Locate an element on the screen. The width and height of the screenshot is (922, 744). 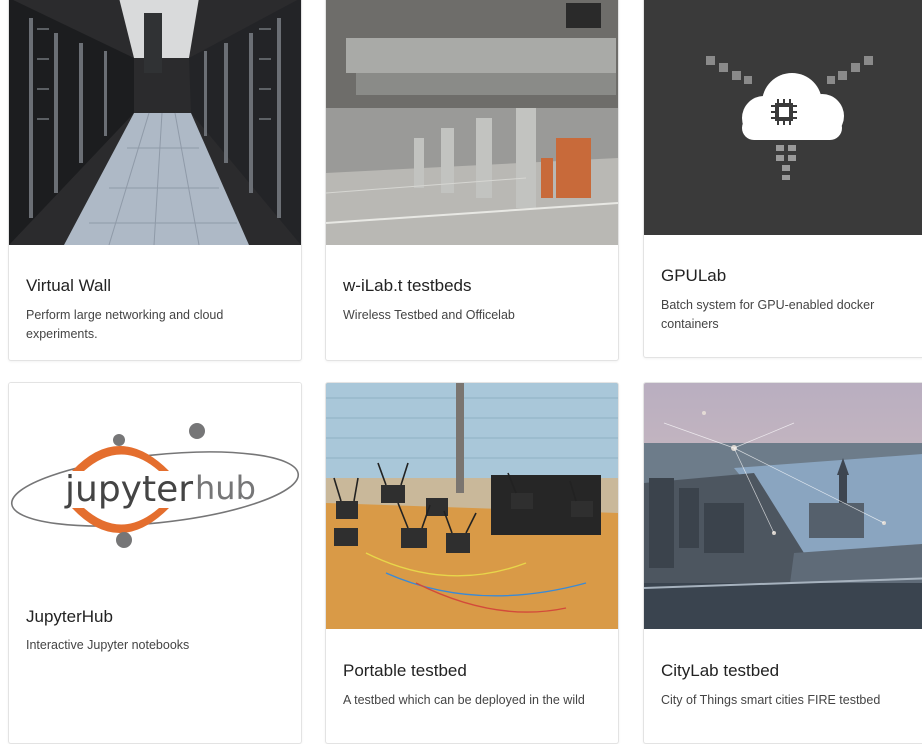
card-description: Interactive Jupyter notebooks is located at coordinates (108, 645).